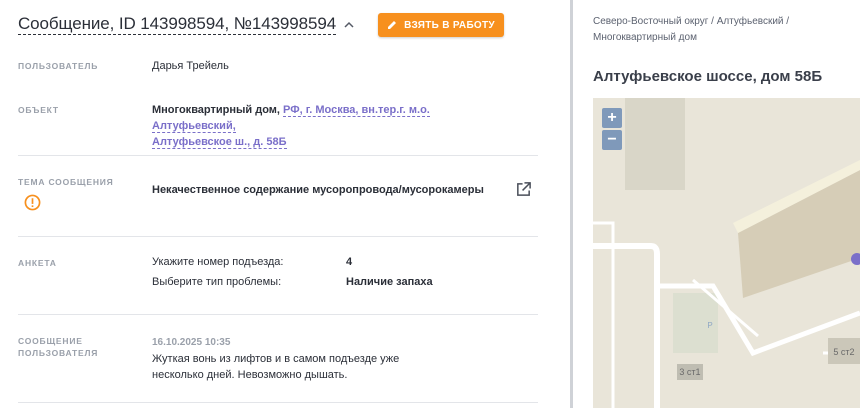 The height and width of the screenshot is (408, 860). I want to click on anketa-answer: Наличие запаха, so click(389, 282).